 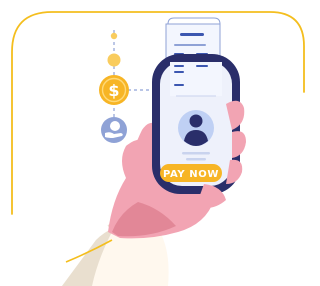 I want to click on dollar-symbol: $, so click(x=113, y=90).